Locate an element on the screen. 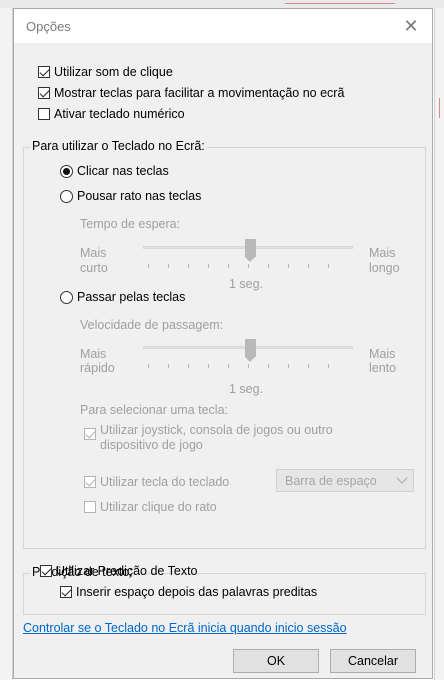 This screenshot has width=444, height=680. keyboard-key-option: Utilizar tecla do teclado is located at coordinates (156, 482).